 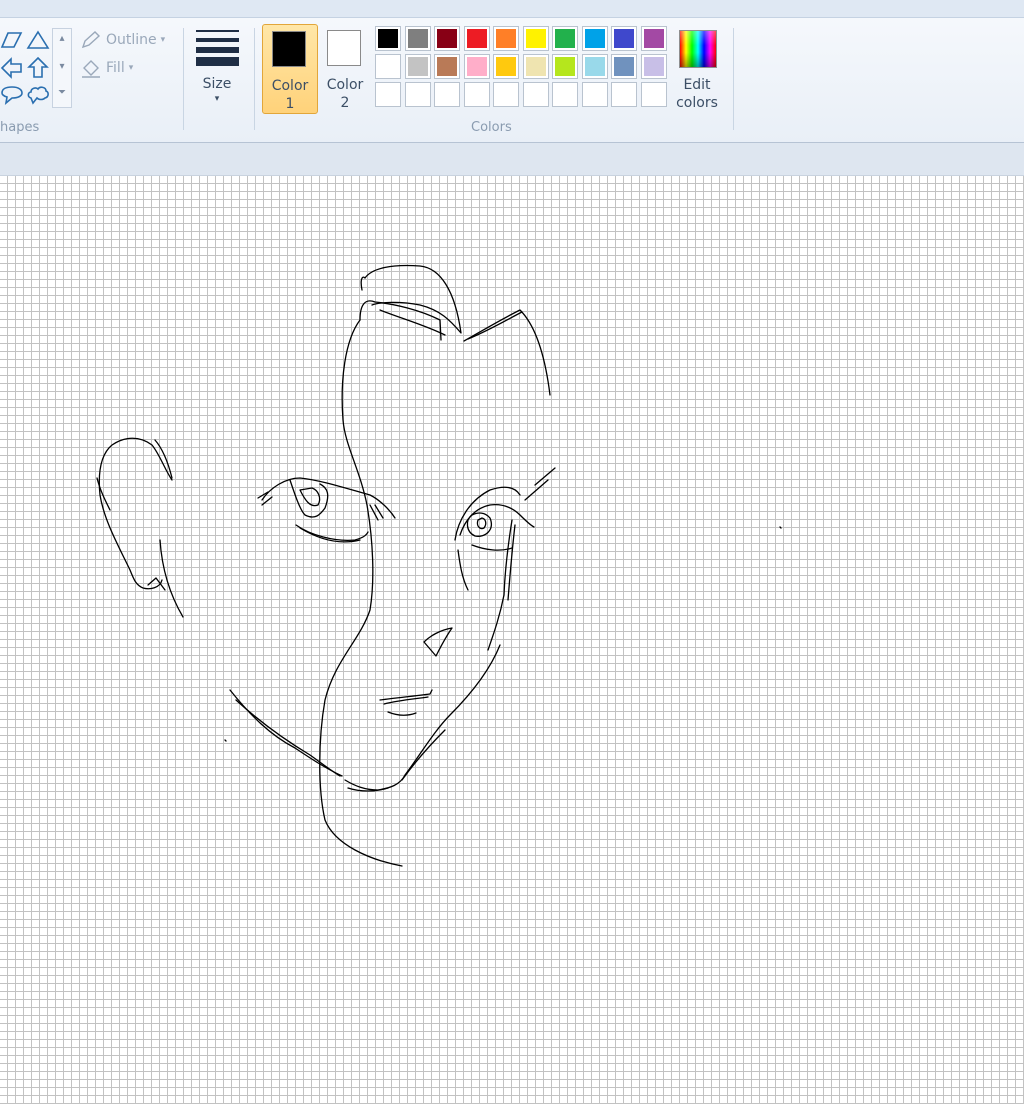 What do you see at coordinates (20, 127) in the screenshot?
I see `shapes-group-label: hapes` at bounding box center [20, 127].